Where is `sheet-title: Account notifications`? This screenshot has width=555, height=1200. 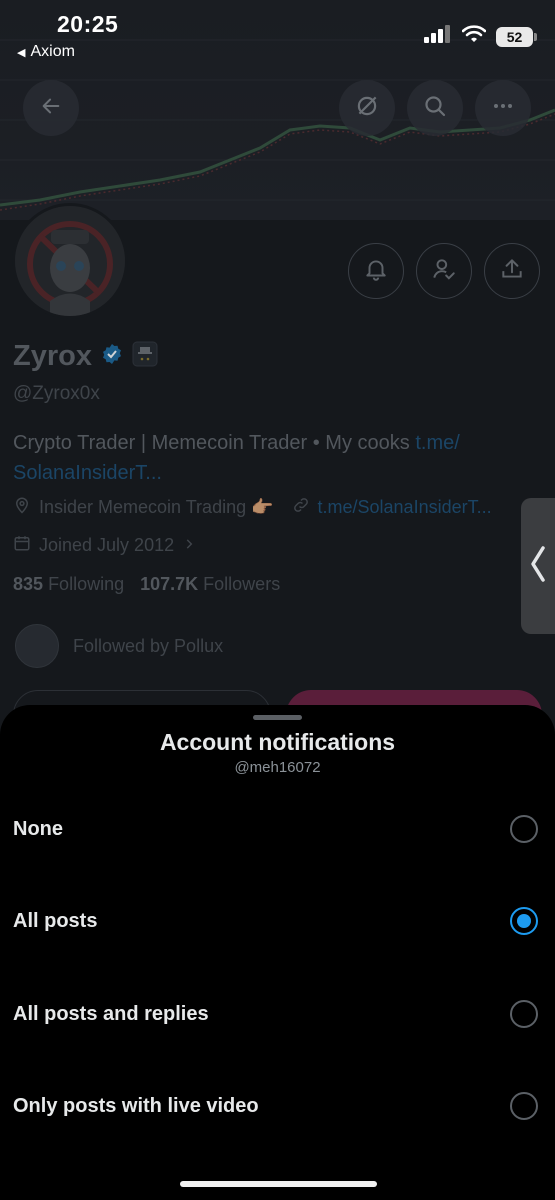 sheet-title: Account notifications is located at coordinates (277, 742).